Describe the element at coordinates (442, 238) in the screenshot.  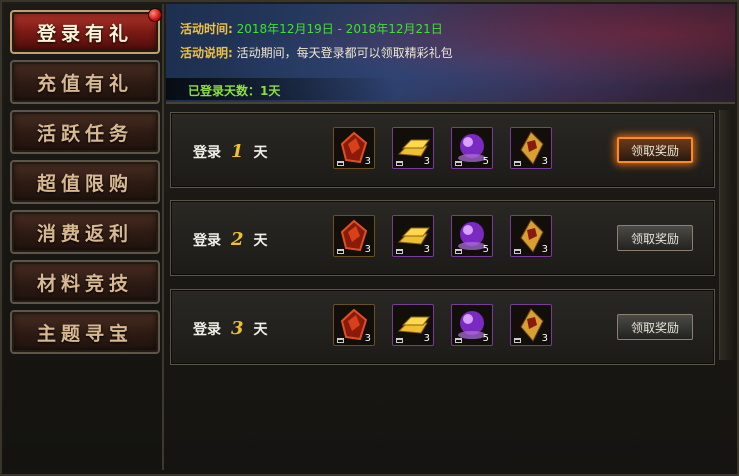
I see `reward-row: 登录 2 天 3 3 5 3 领取奖励` at that location.